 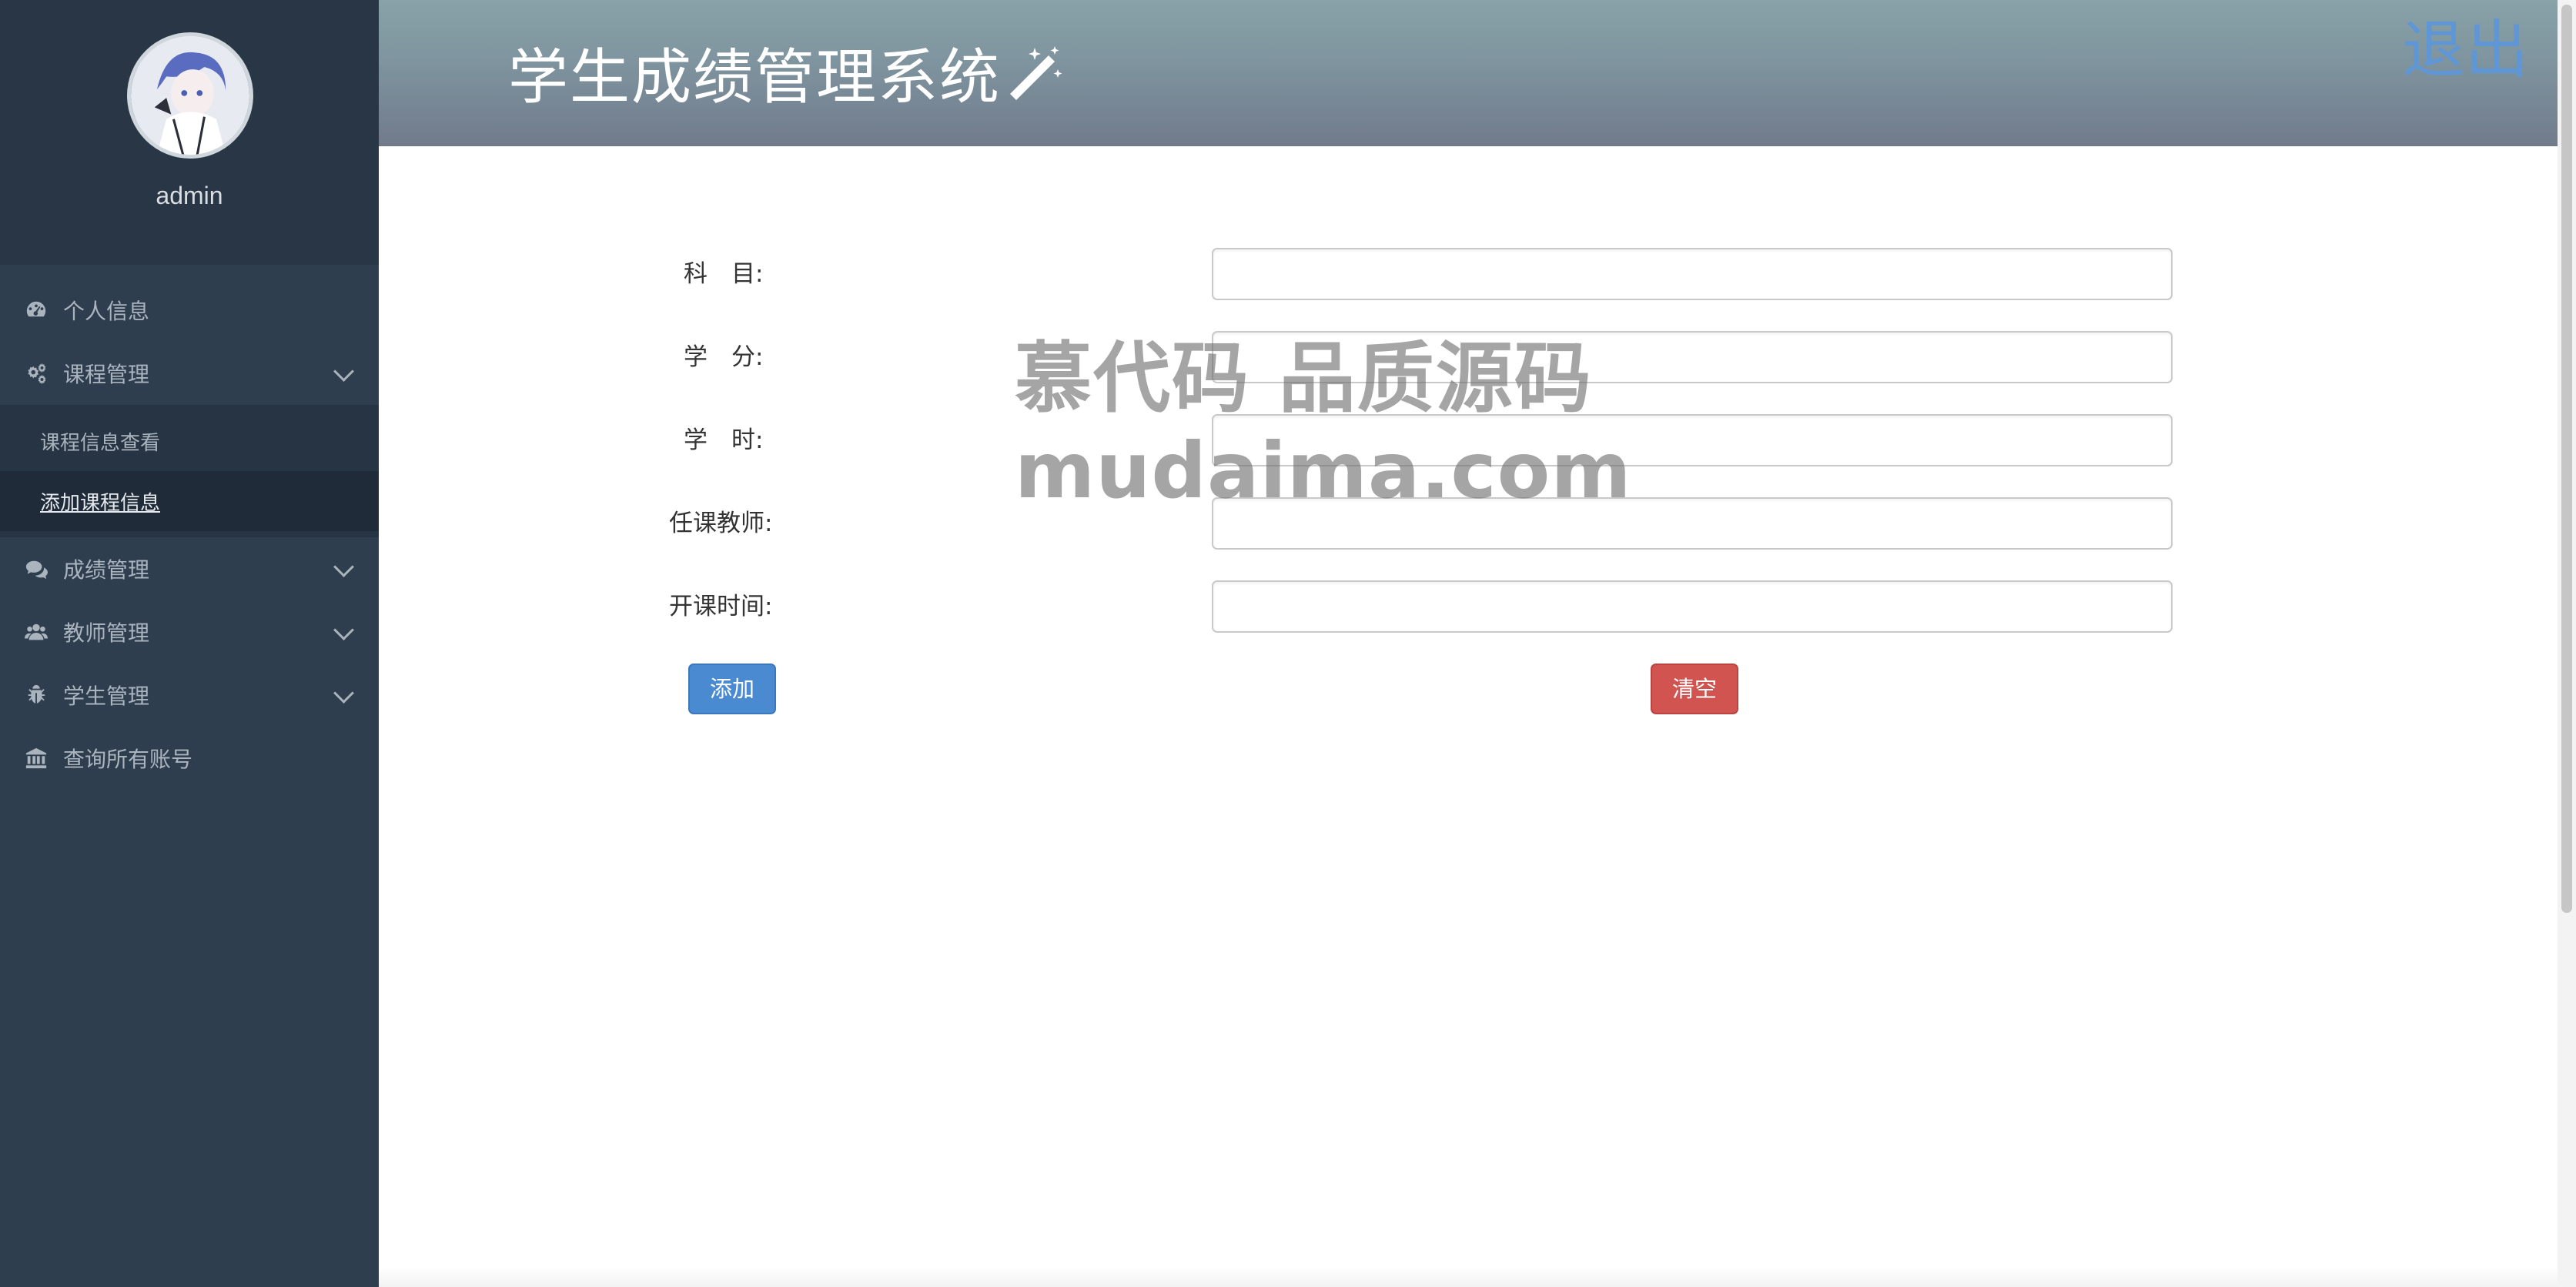 What do you see at coordinates (36, 569) in the screenshot?
I see `comments-icon` at bounding box center [36, 569].